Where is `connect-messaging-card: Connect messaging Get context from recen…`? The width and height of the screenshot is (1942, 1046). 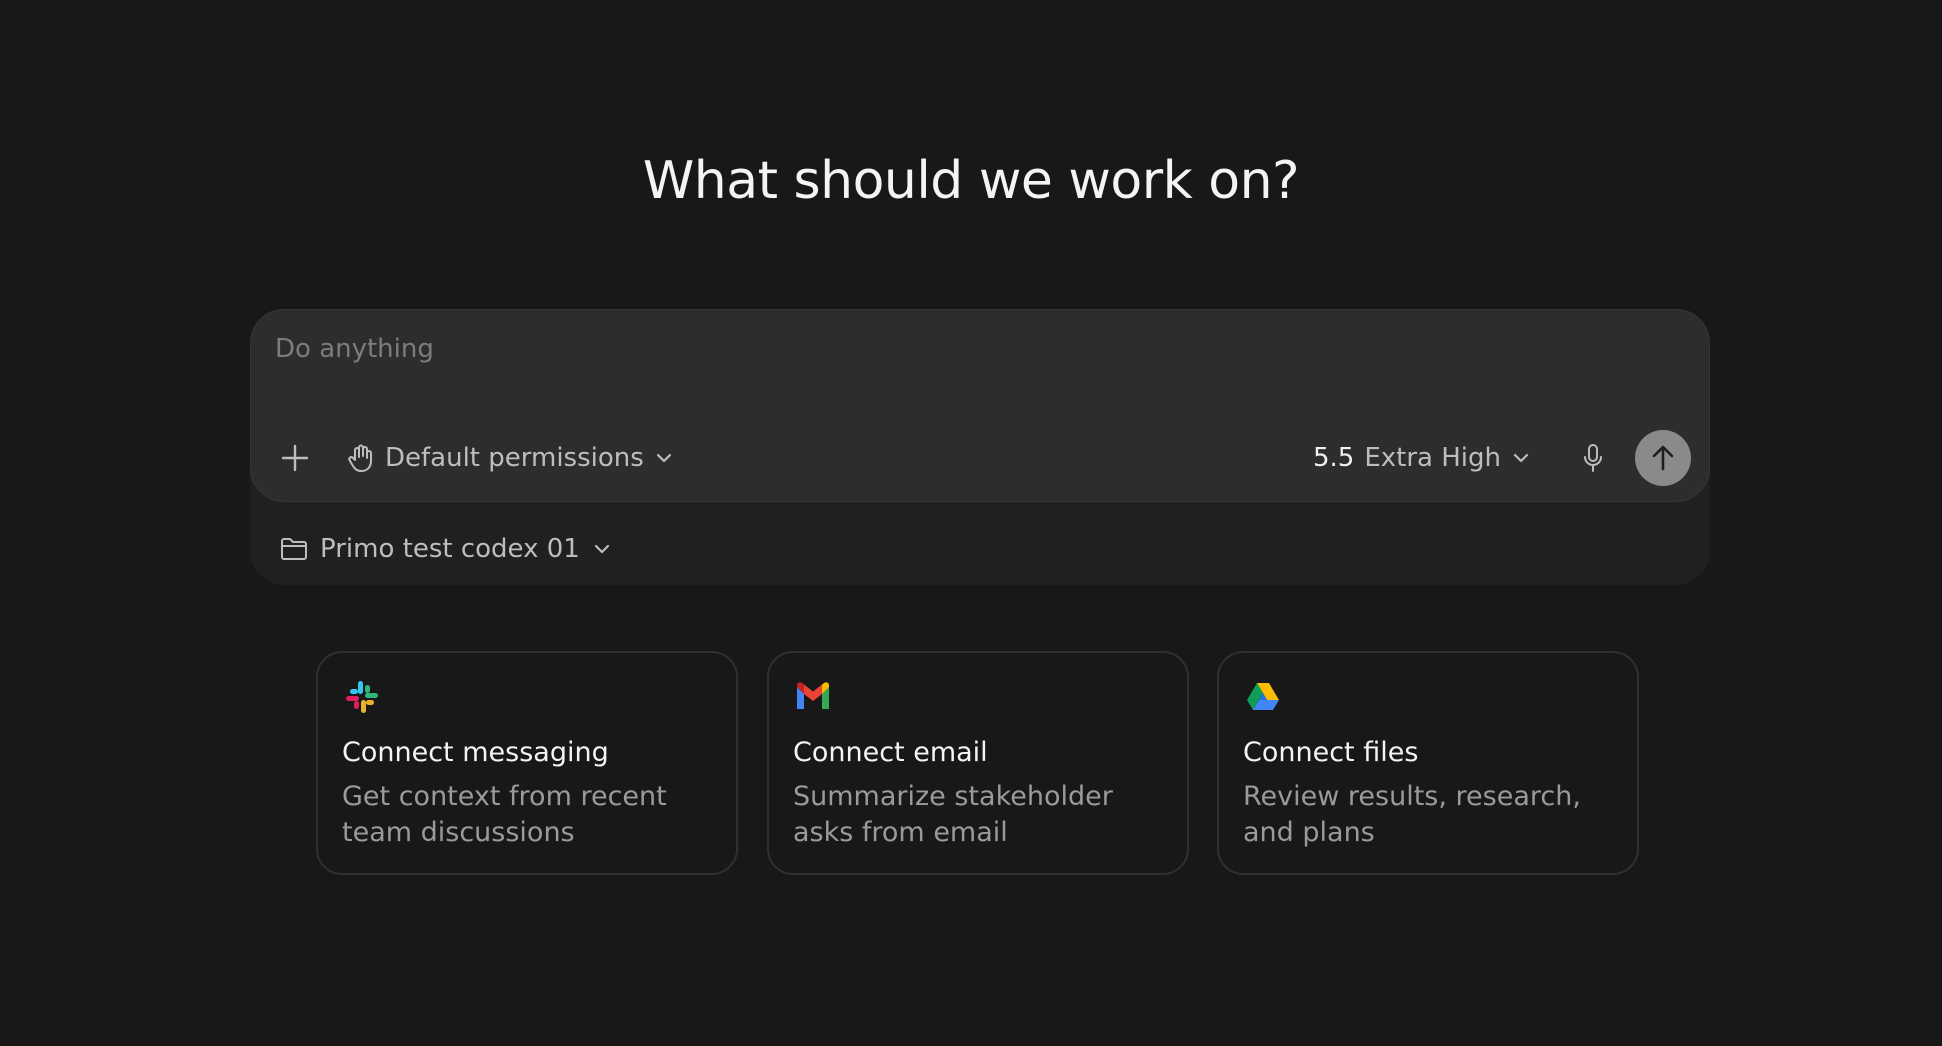 connect-messaging-card: Connect messaging Get context from recen… is located at coordinates (527, 763).